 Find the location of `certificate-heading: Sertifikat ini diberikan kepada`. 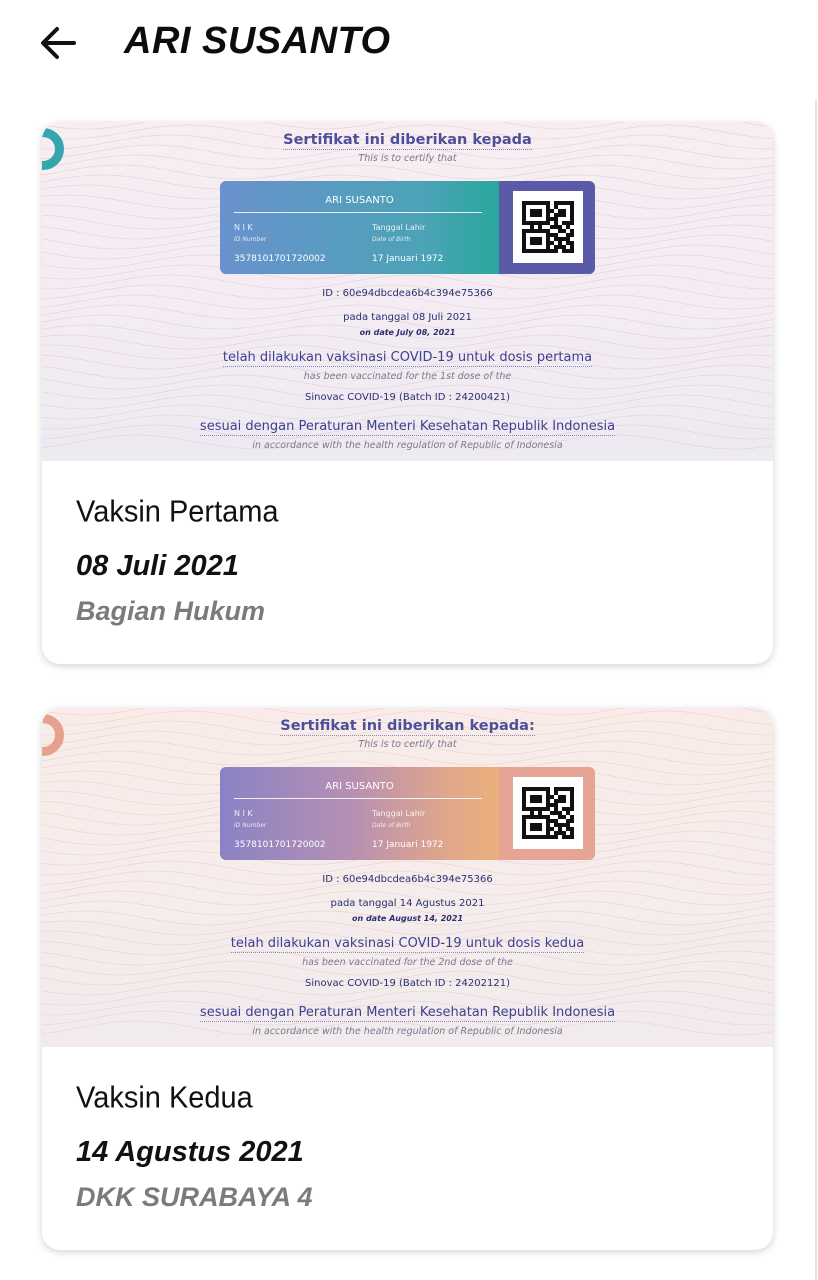

certificate-heading: Sertifikat ini diberikan kepada is located at coordinates (407, 141).